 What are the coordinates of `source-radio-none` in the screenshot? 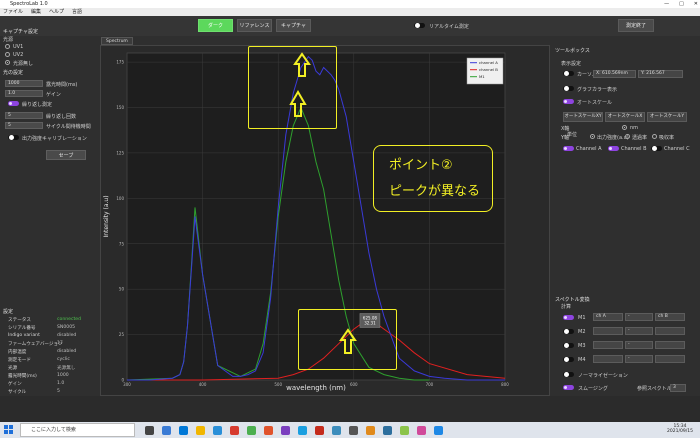 It's located at (7, 62).